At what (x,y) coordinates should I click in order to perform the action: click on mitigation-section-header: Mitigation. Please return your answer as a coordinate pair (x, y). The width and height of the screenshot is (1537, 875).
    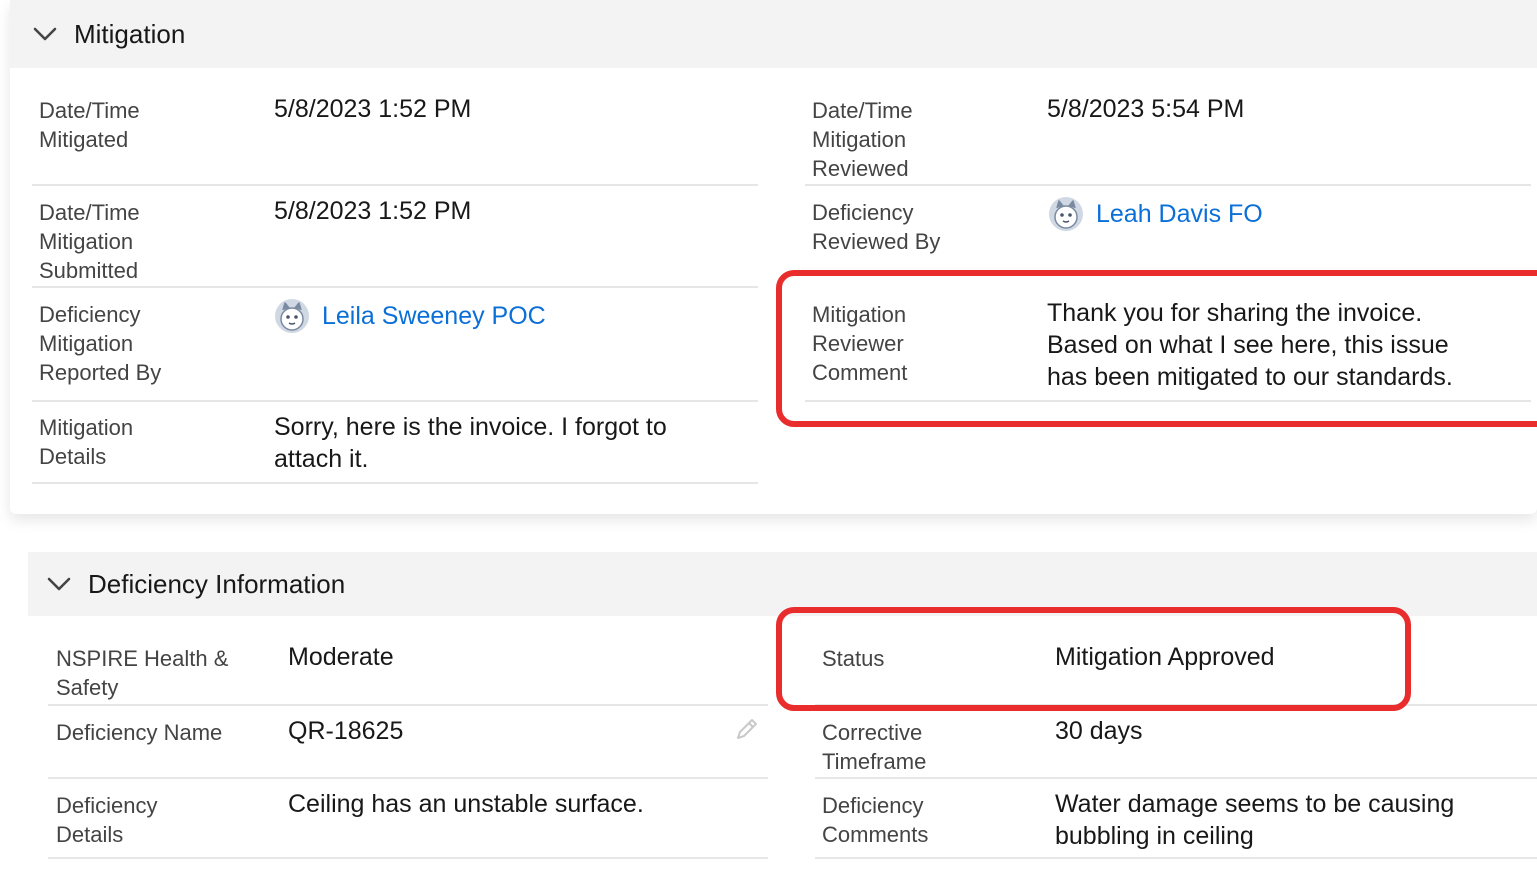
    Looking at the image, I should click on (773, 34).